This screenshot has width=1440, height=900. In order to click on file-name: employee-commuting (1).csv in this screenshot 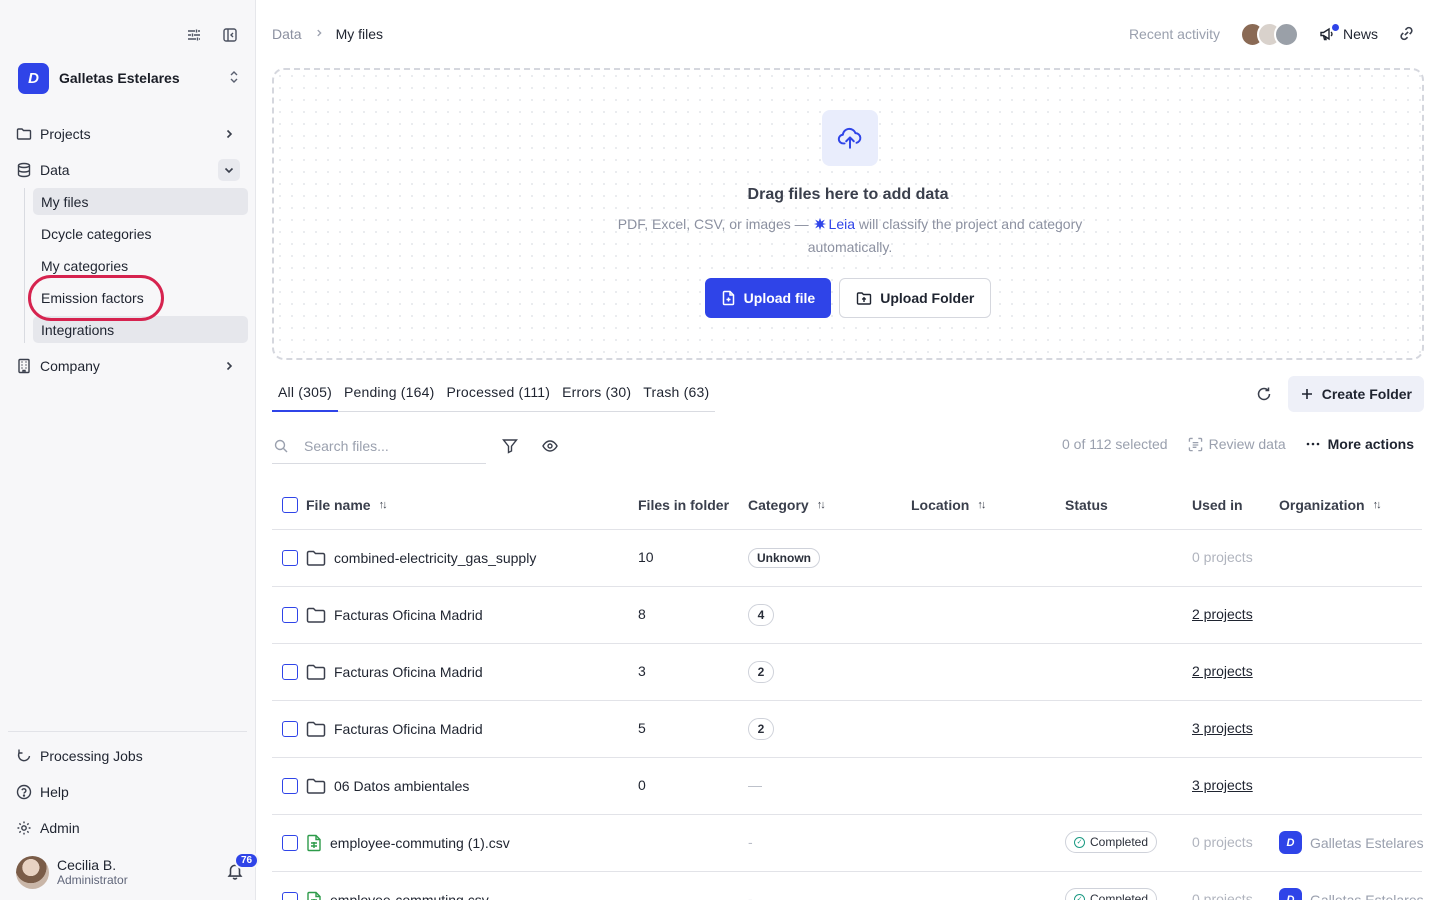, I will do `click(420, 843)`.